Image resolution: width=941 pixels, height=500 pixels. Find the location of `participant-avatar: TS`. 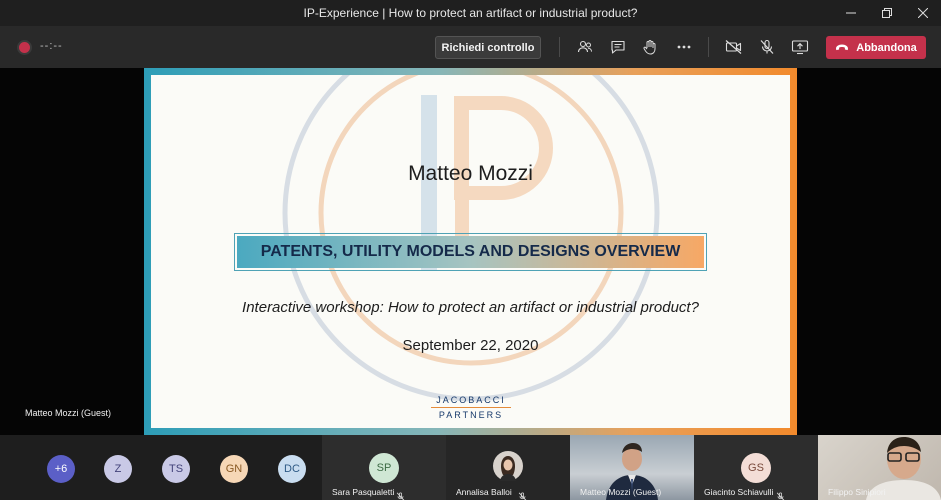

participant-avatar: TS is located at coordinates (176, 469).